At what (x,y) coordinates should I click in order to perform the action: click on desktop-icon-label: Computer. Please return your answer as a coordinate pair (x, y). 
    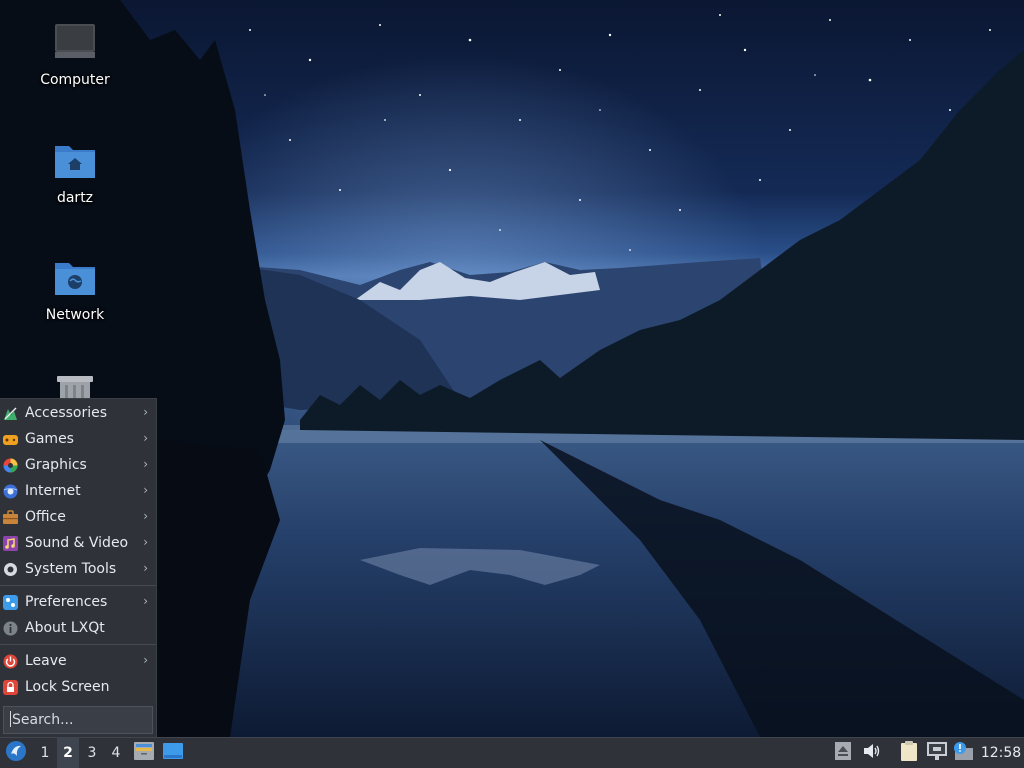
    Looking at the image, I should click on (75, 80).